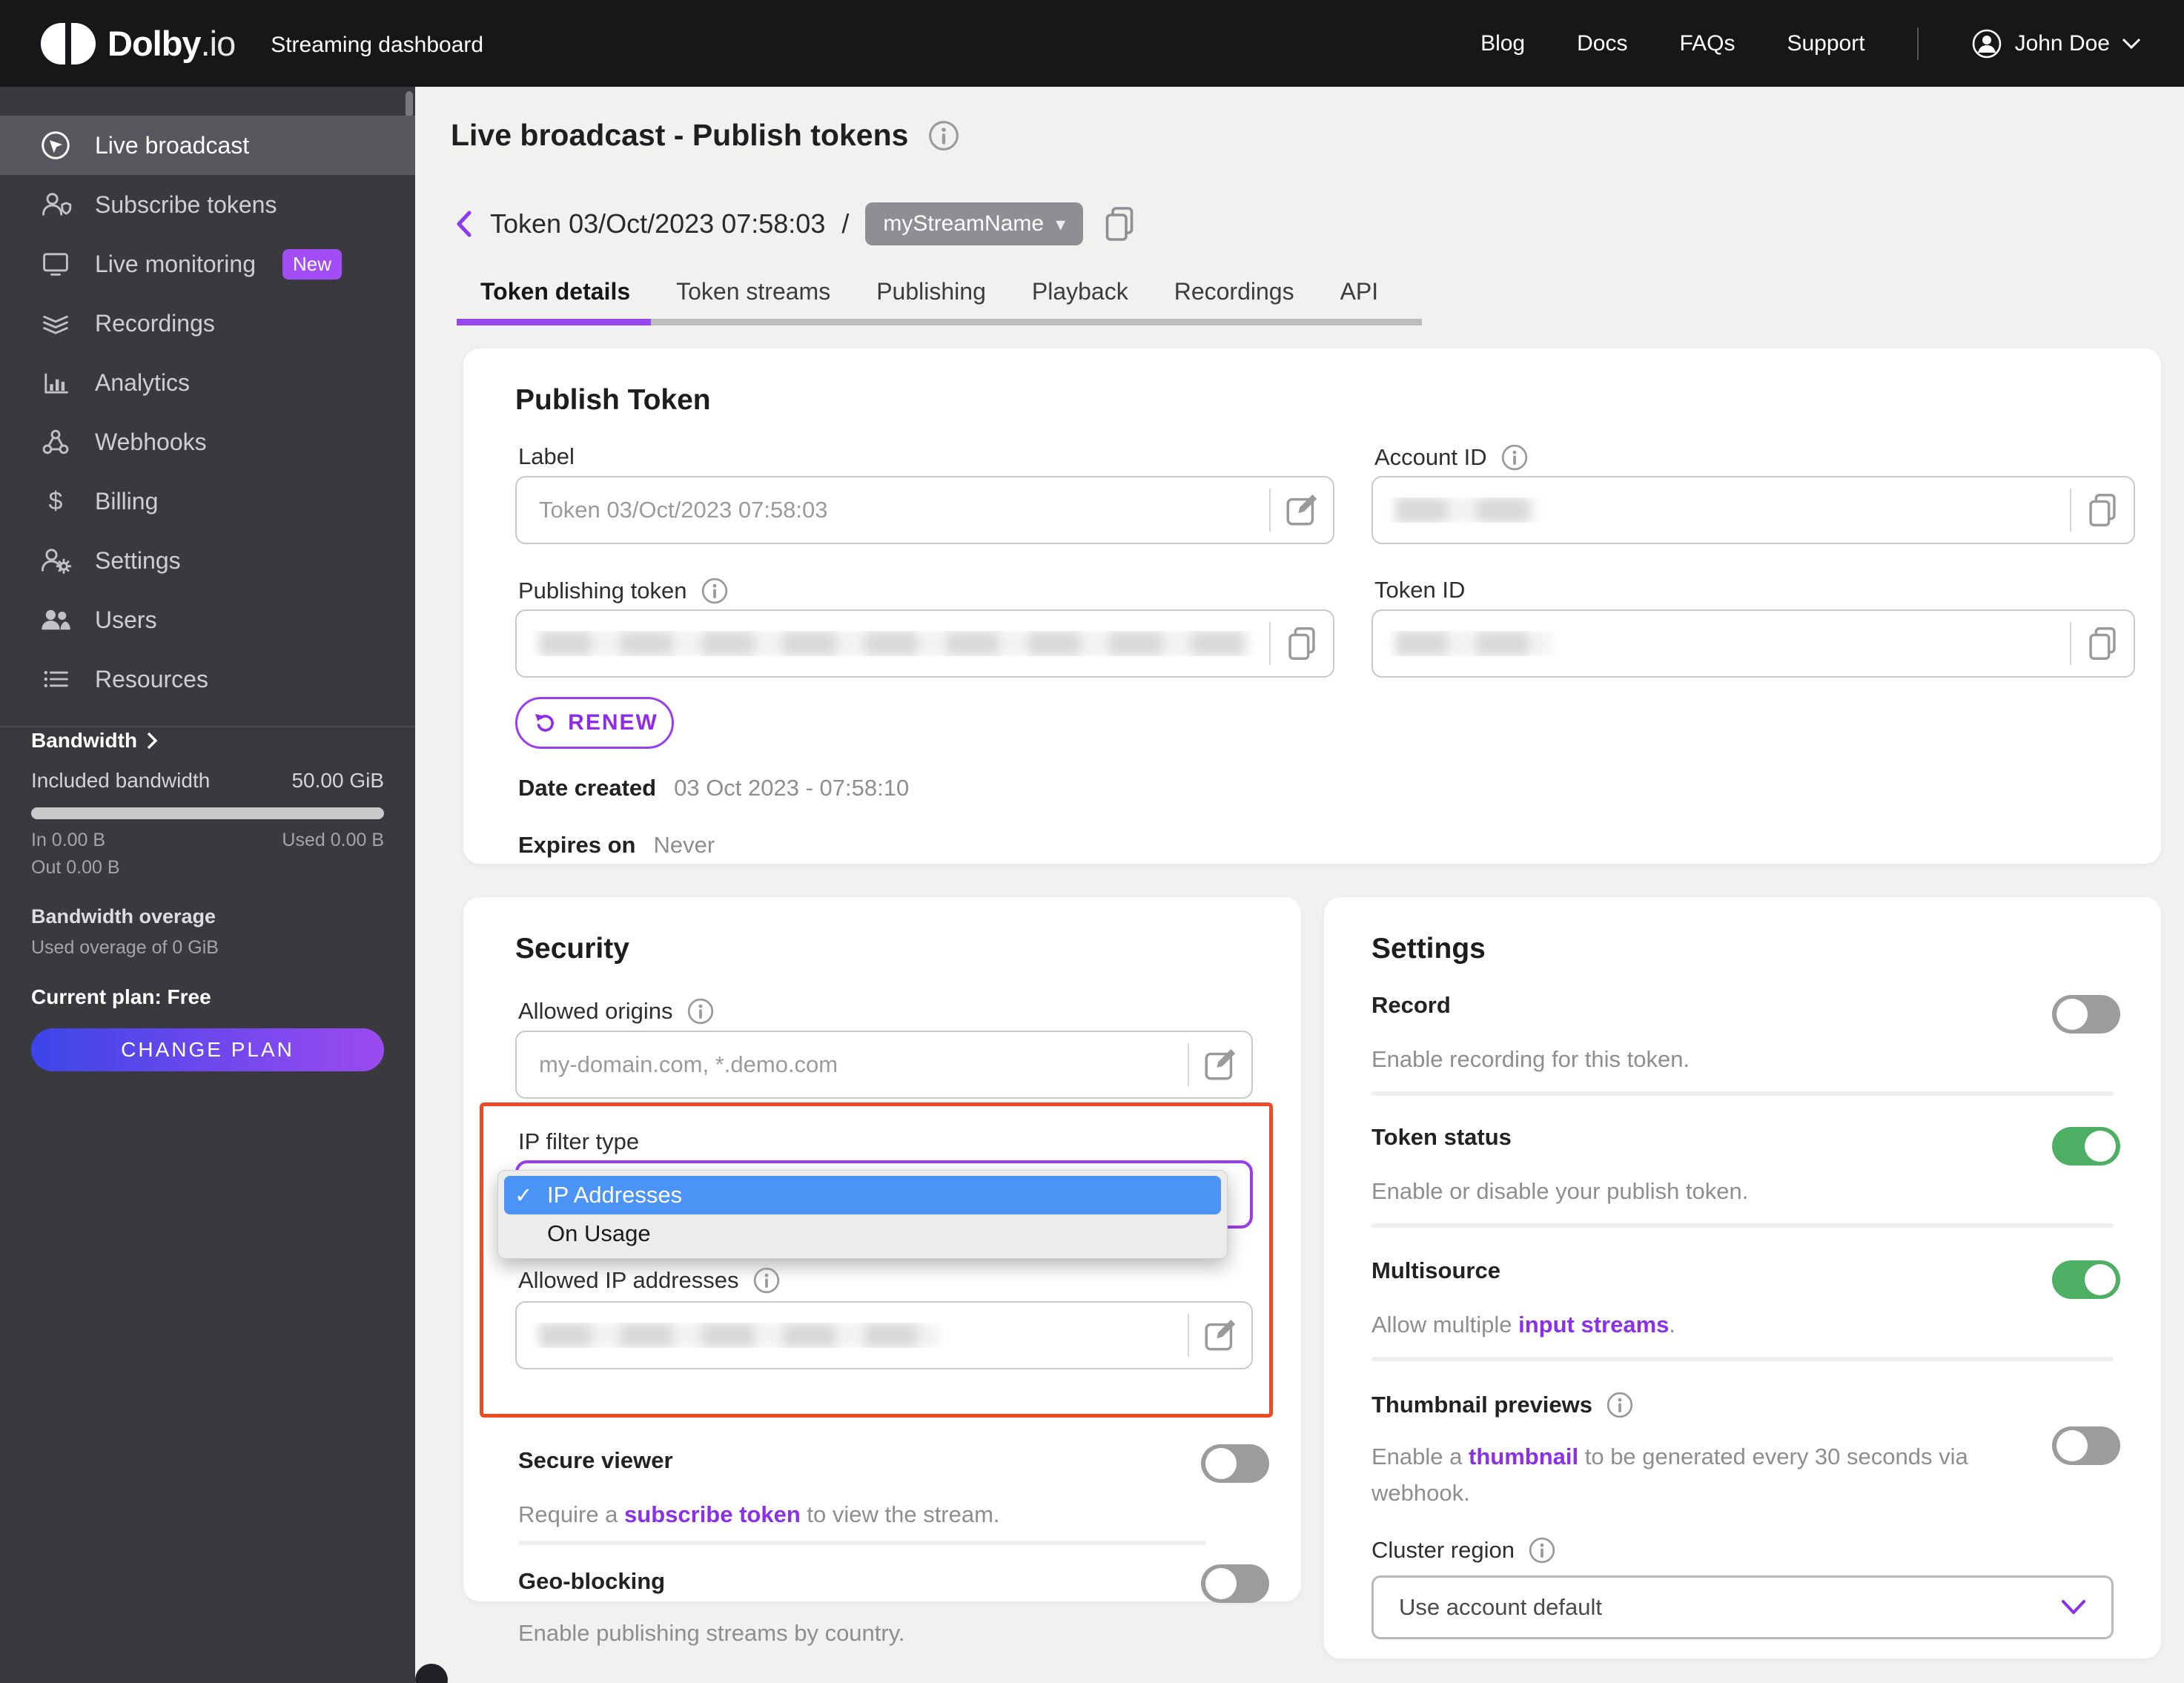  What do you see at coordinates (594, 723) in the screenshot?
I see `renew-button: RENEW` at bounding box center [594, 723].